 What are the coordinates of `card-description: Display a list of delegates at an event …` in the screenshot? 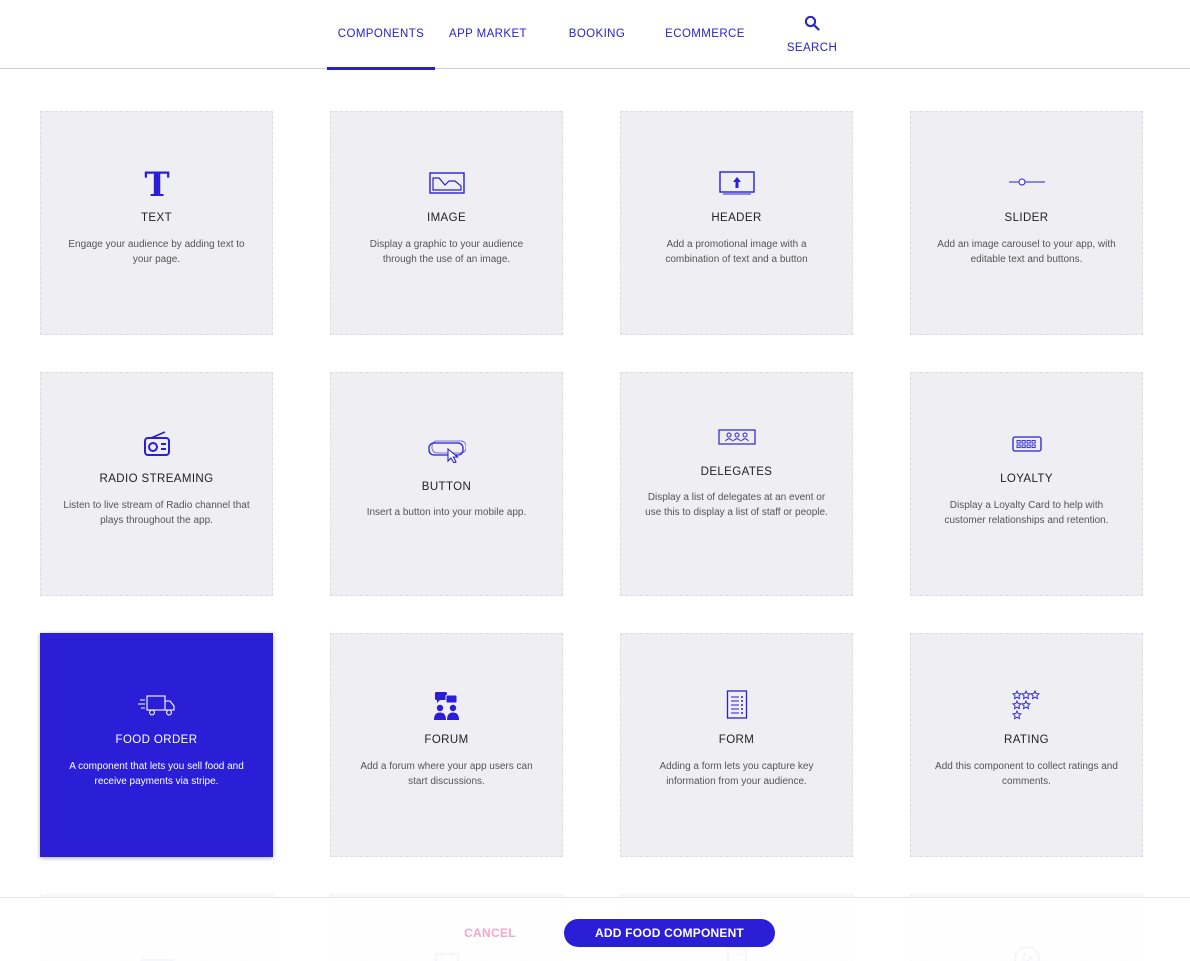 It's located at (736, 505).